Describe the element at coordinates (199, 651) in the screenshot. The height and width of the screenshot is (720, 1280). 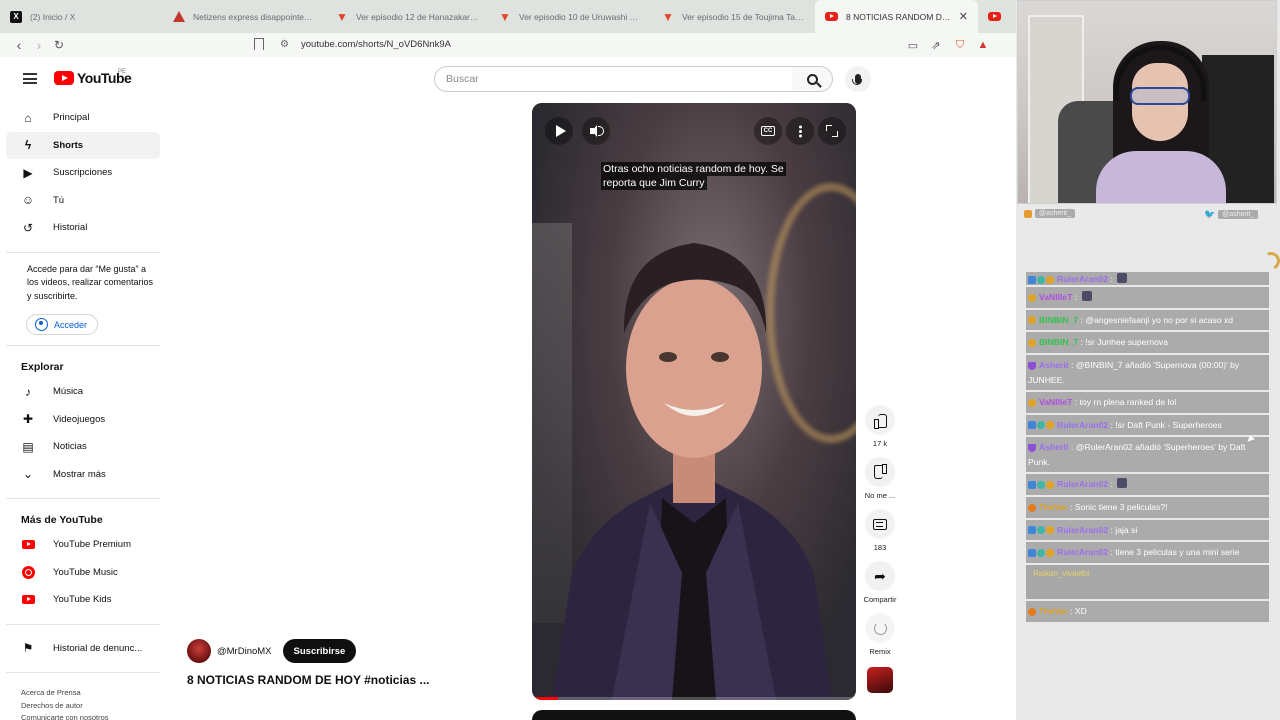
I see `channel-avatar` at that location.